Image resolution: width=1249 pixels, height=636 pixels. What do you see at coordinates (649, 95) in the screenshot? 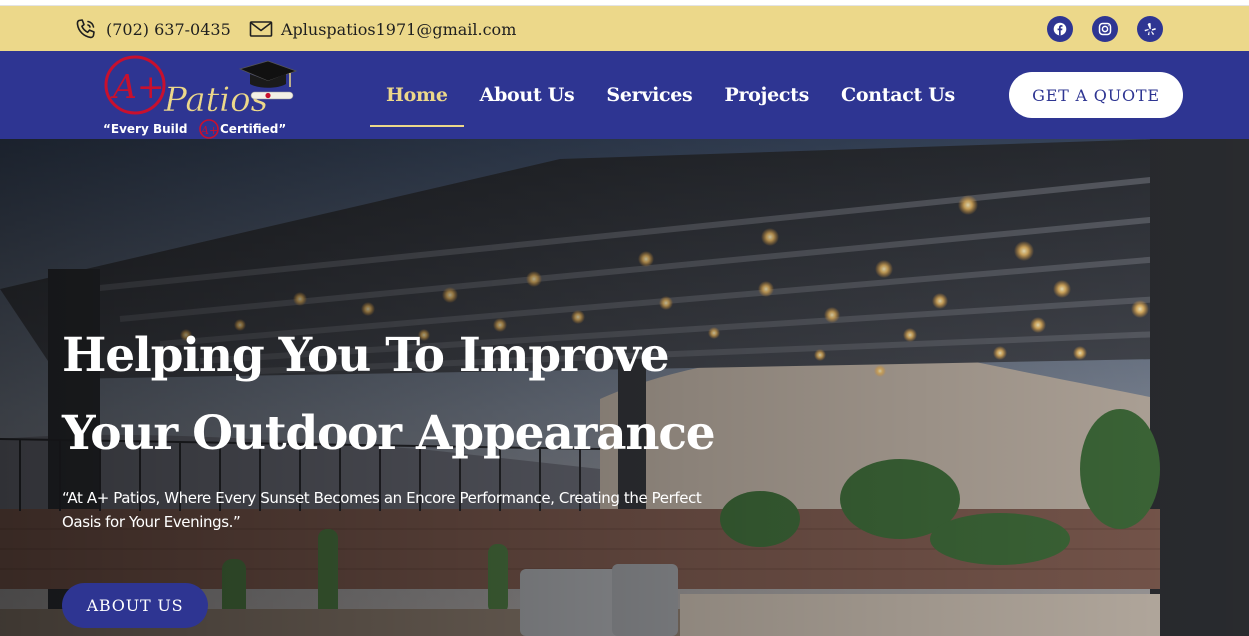
I see `nav-item-services: Services` at bounding box center [649, 95].